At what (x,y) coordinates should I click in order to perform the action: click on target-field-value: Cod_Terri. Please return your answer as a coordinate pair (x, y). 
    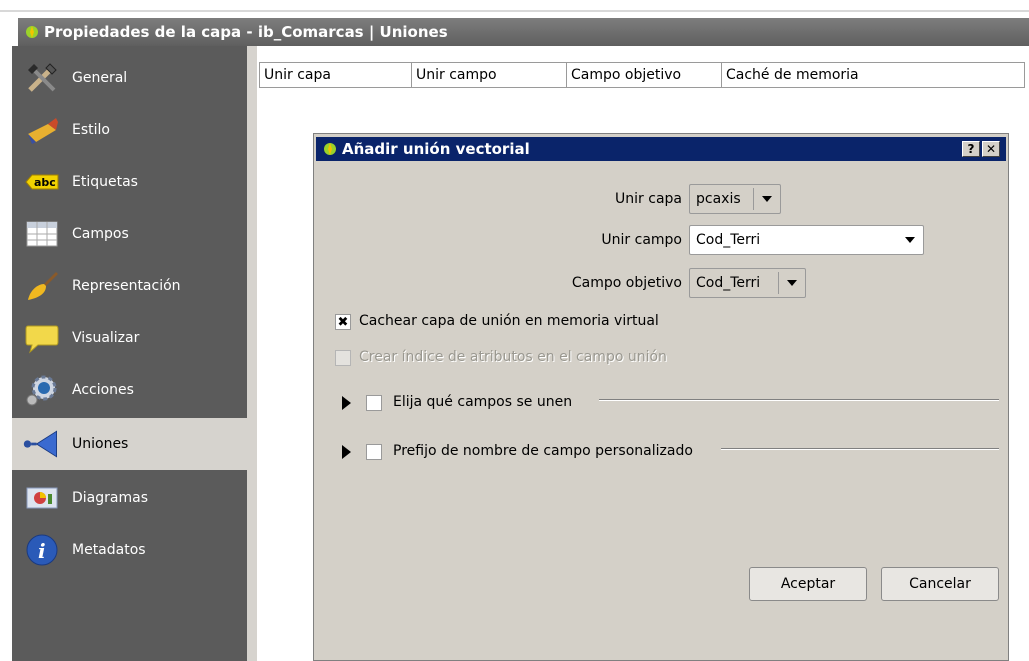
    Looking at the image, I should click on (728, 283).